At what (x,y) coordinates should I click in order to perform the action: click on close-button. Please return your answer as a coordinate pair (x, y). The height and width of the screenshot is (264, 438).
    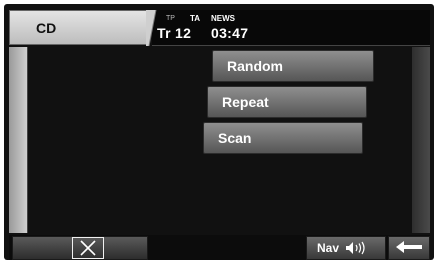
    Looking at the image, I should click on (88, 248).